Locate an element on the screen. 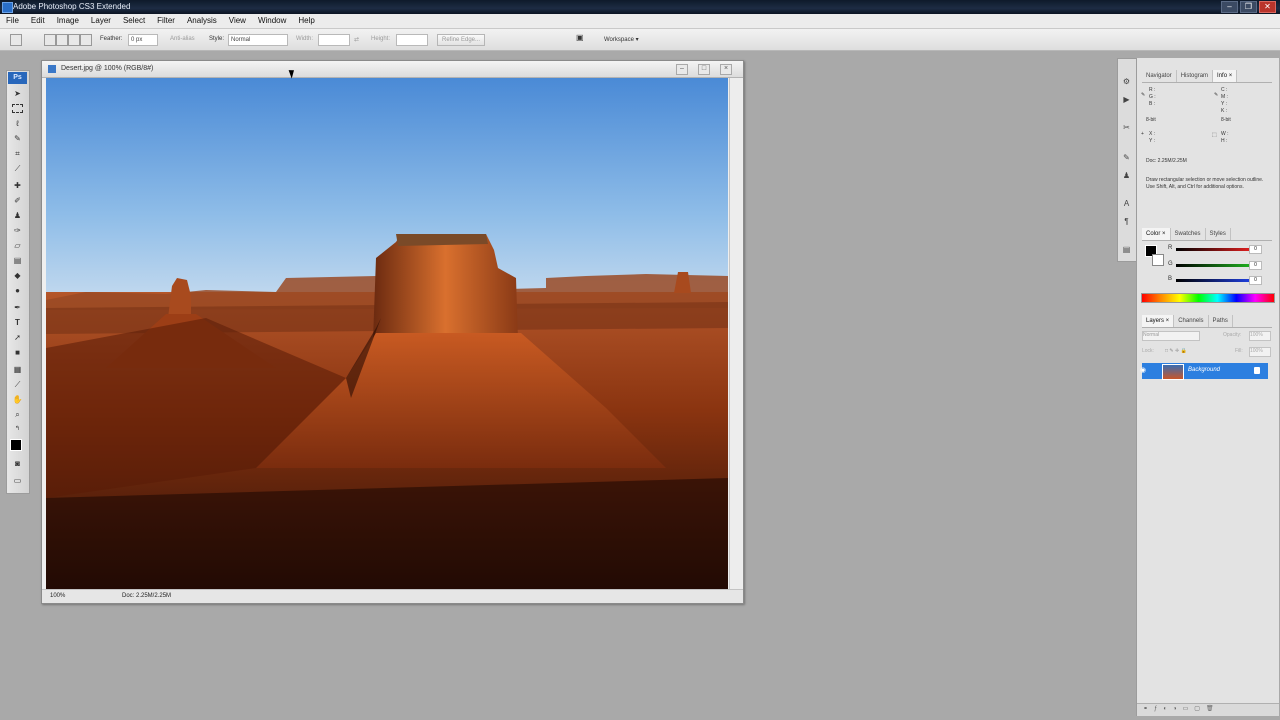 This screenshot has height=720, width=1280. path-select-tool-icon: ➚ is located at coordinates (17, 337).